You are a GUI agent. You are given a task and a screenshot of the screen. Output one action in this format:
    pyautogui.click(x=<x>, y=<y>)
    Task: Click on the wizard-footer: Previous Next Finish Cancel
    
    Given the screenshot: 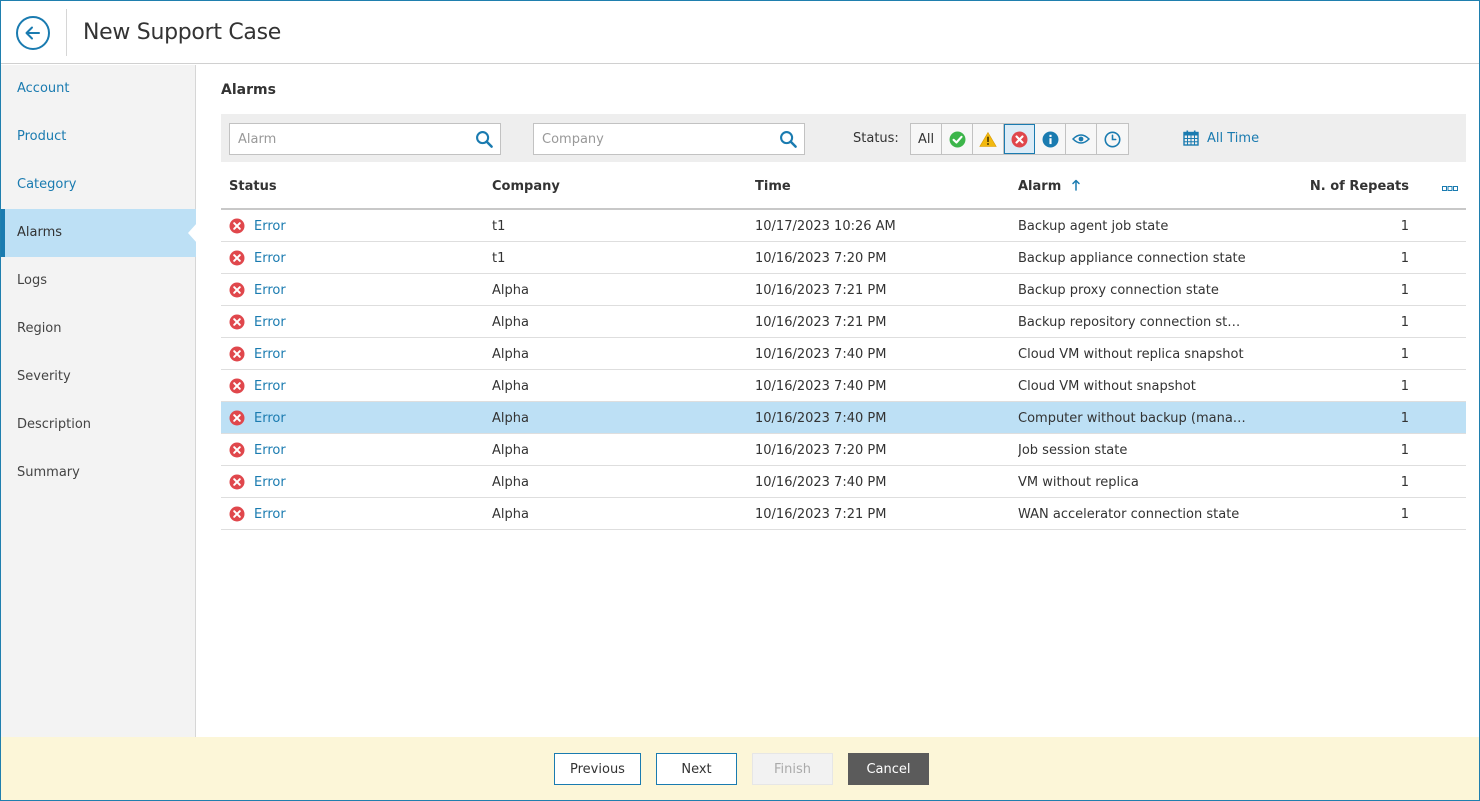 What is the action you would take?
    pyautogui.click(x=740, y=768)
    